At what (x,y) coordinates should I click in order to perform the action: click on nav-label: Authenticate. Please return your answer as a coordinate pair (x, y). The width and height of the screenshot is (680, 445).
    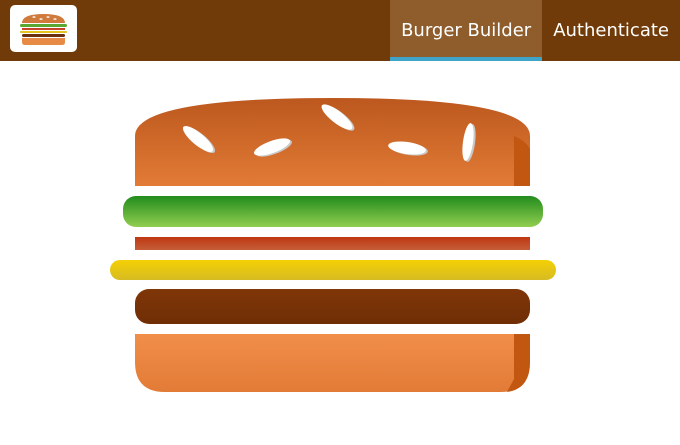
    Looking at the image, I should click on (611, 30).